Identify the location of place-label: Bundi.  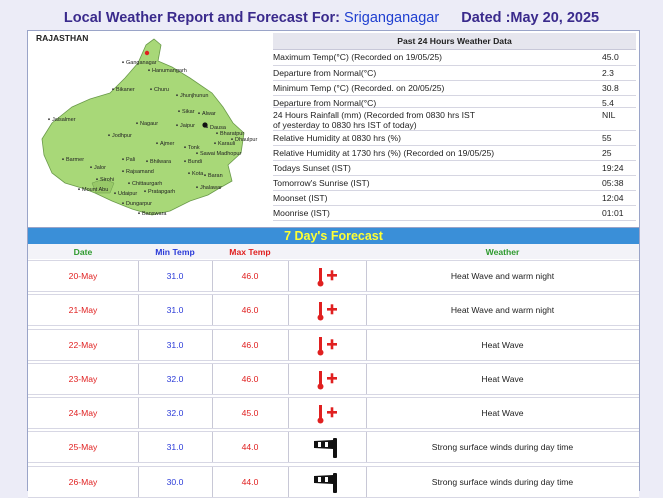
(195, 162).